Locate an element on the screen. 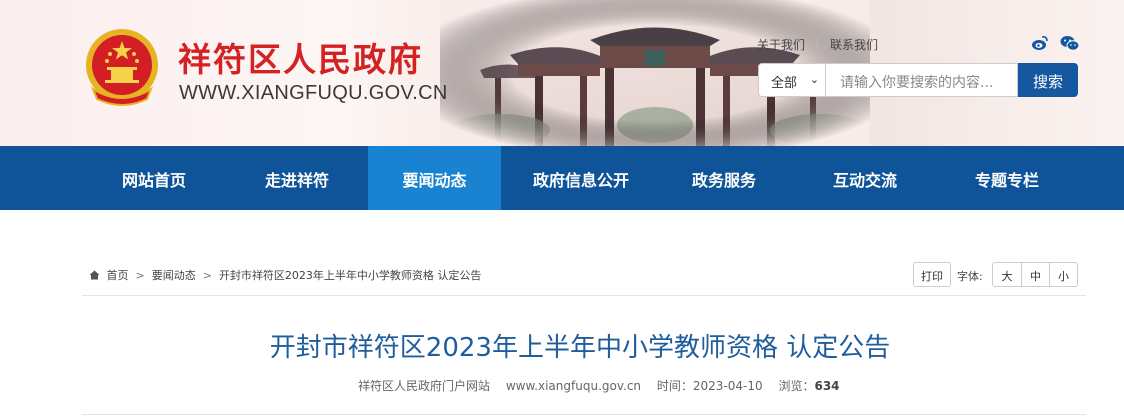 The width and height of the screenshot is (1124, 420). top-links: 关于我们 联系我们 is located at coordinates (817, 44).